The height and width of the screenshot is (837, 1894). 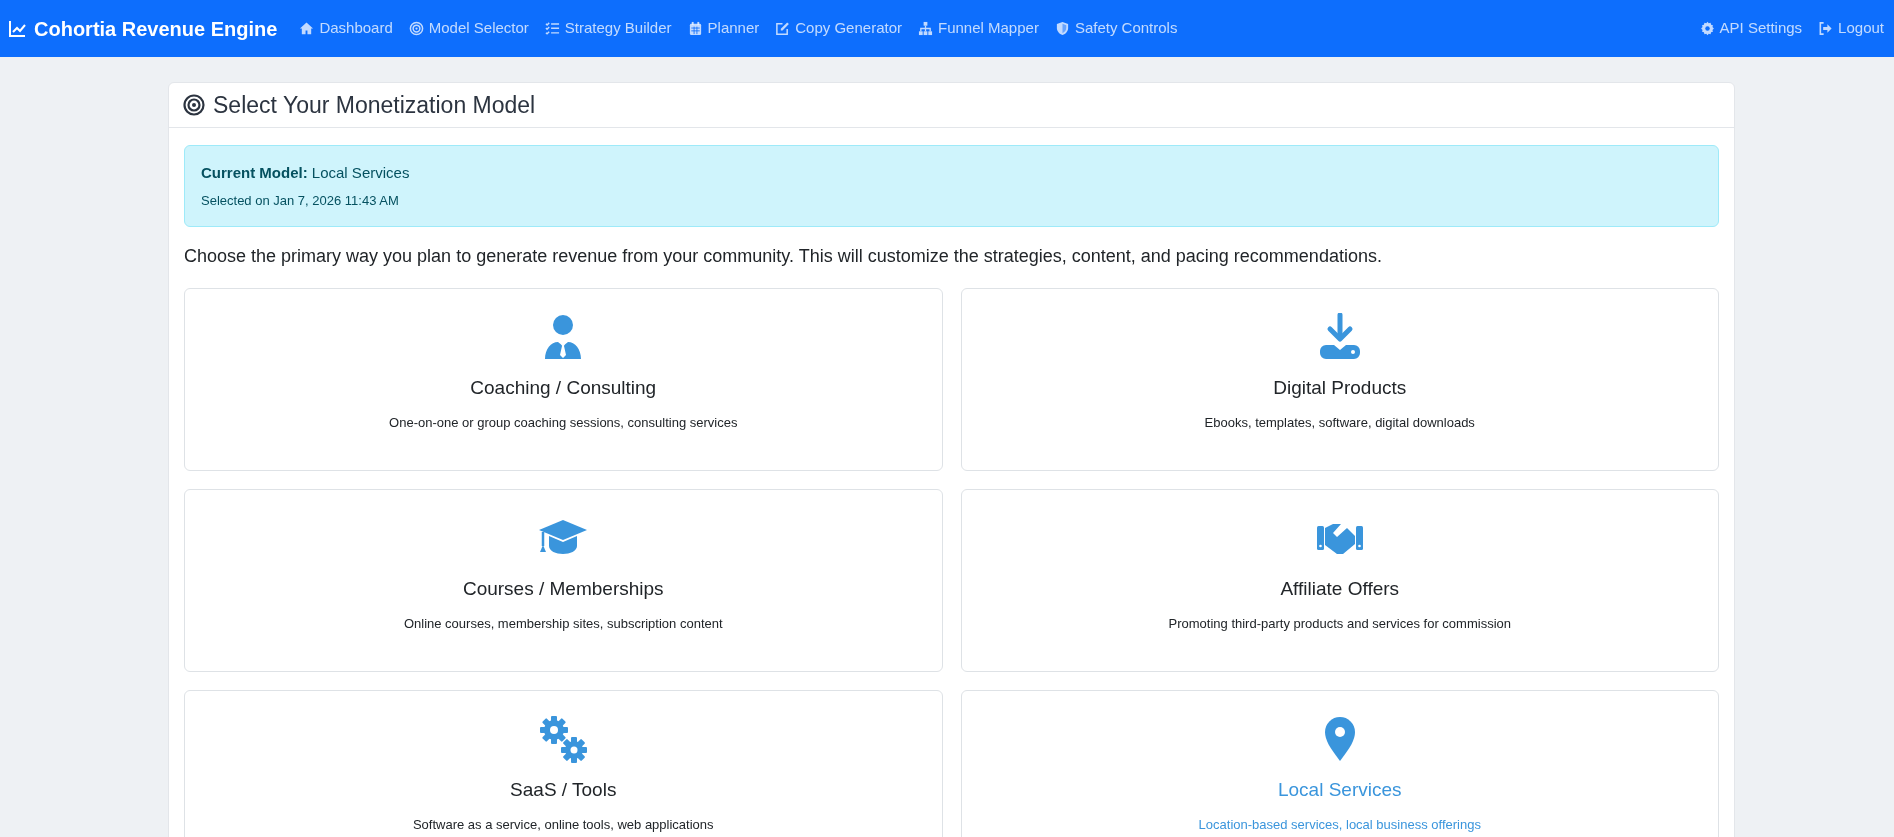 I want to click on calendar-icon, so click(x=695, y=28).